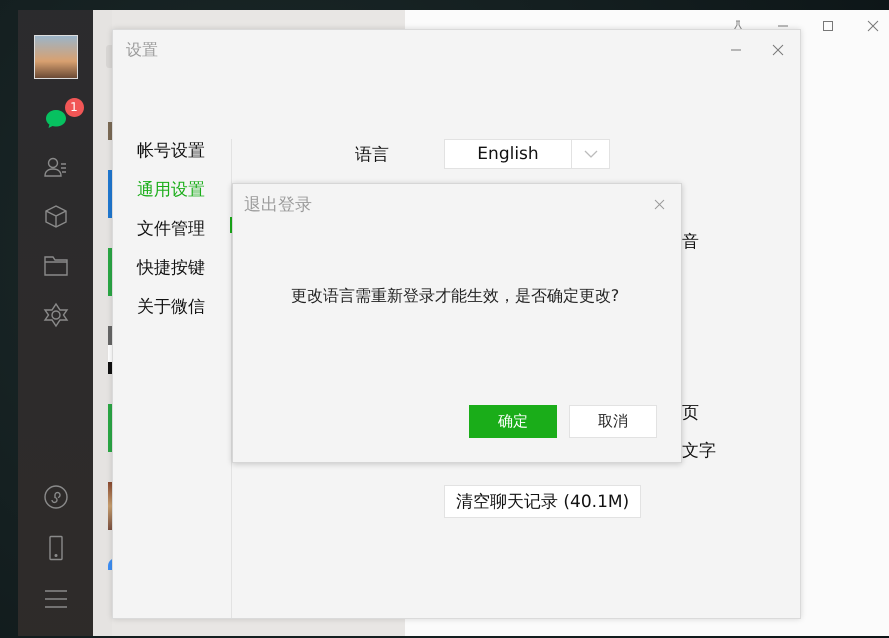 The width and height of the screenshot is (889, 638). I want to click on cancel-button: 取消, so click(613, 421).